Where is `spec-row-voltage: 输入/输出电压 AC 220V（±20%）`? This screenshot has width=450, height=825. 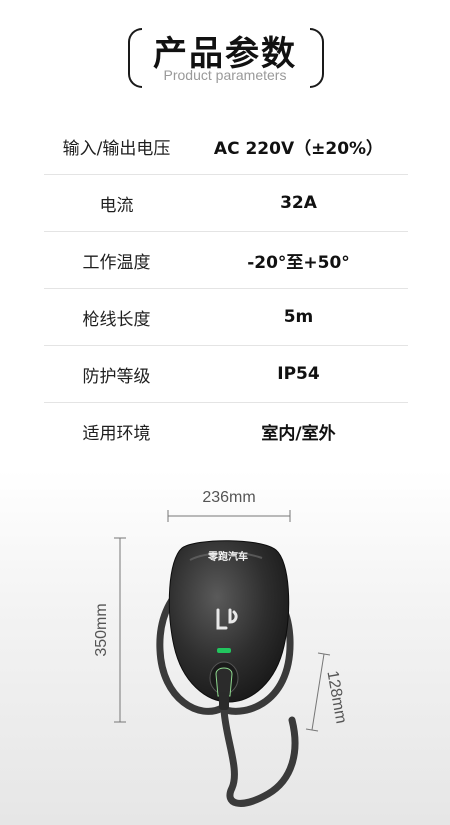 spec-row-voltage: 输入/输出电压 AC 220V（±20%） is located at coordinates (226, 146).